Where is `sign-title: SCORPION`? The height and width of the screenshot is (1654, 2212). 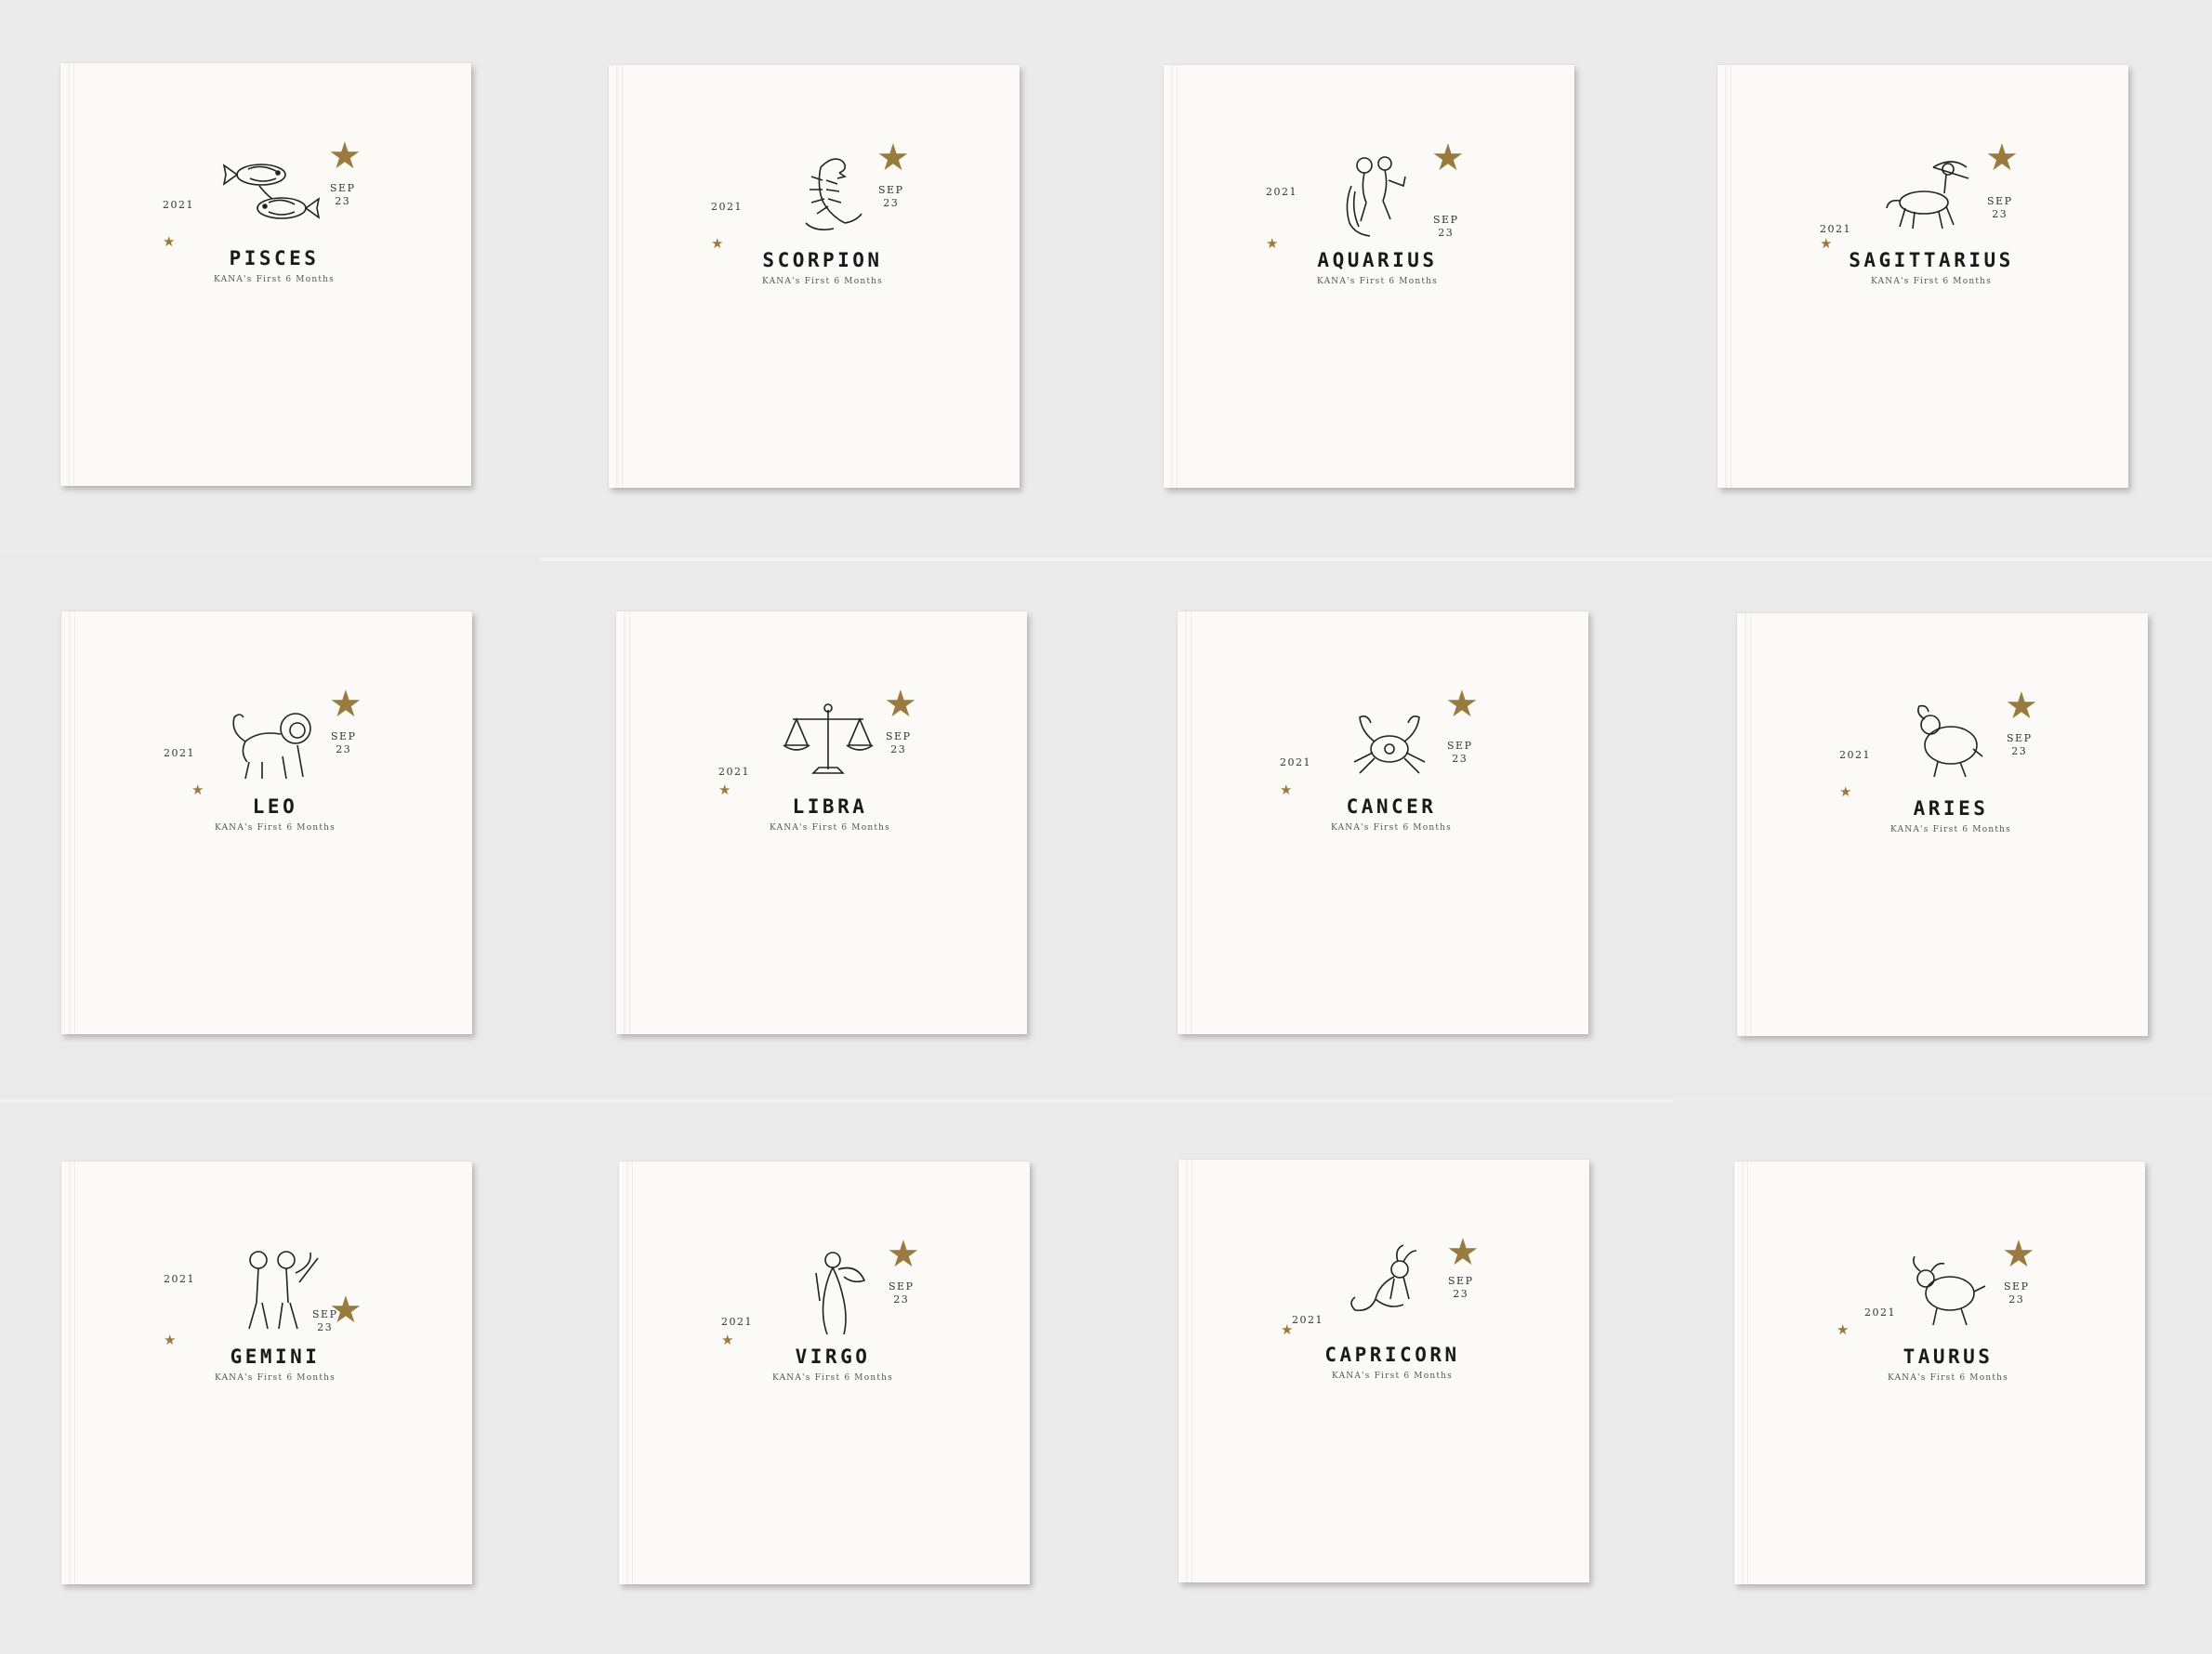
sign-title: SCORPION is located at coordinates (822, 260).